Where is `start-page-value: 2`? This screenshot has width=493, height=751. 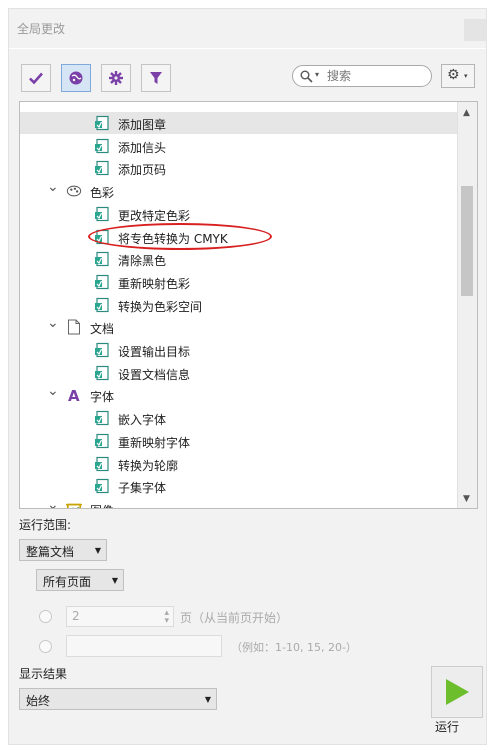
start-page-value: 2 is located at coordinates (76, 616).